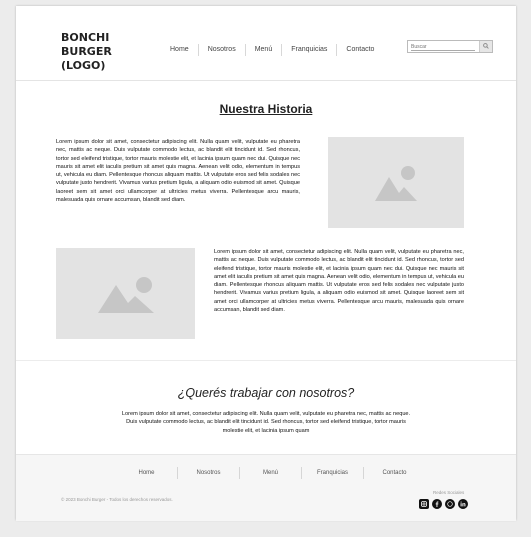 This screenshot has height=537, width=531. Describe the element at coordinates (266, 109) in the screenshot. I see `historia-title: Nuestra Historia` at that location.